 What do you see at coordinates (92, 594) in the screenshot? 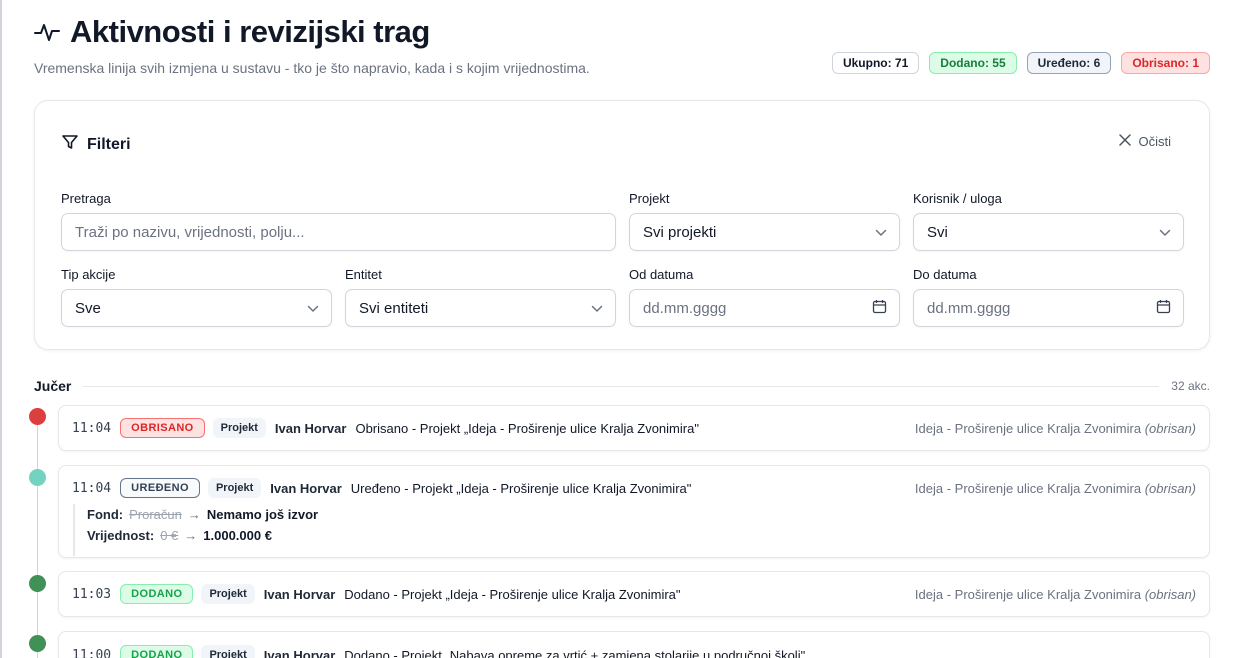
I see `entry-time: 11:03` at bounding box center [92, 594].